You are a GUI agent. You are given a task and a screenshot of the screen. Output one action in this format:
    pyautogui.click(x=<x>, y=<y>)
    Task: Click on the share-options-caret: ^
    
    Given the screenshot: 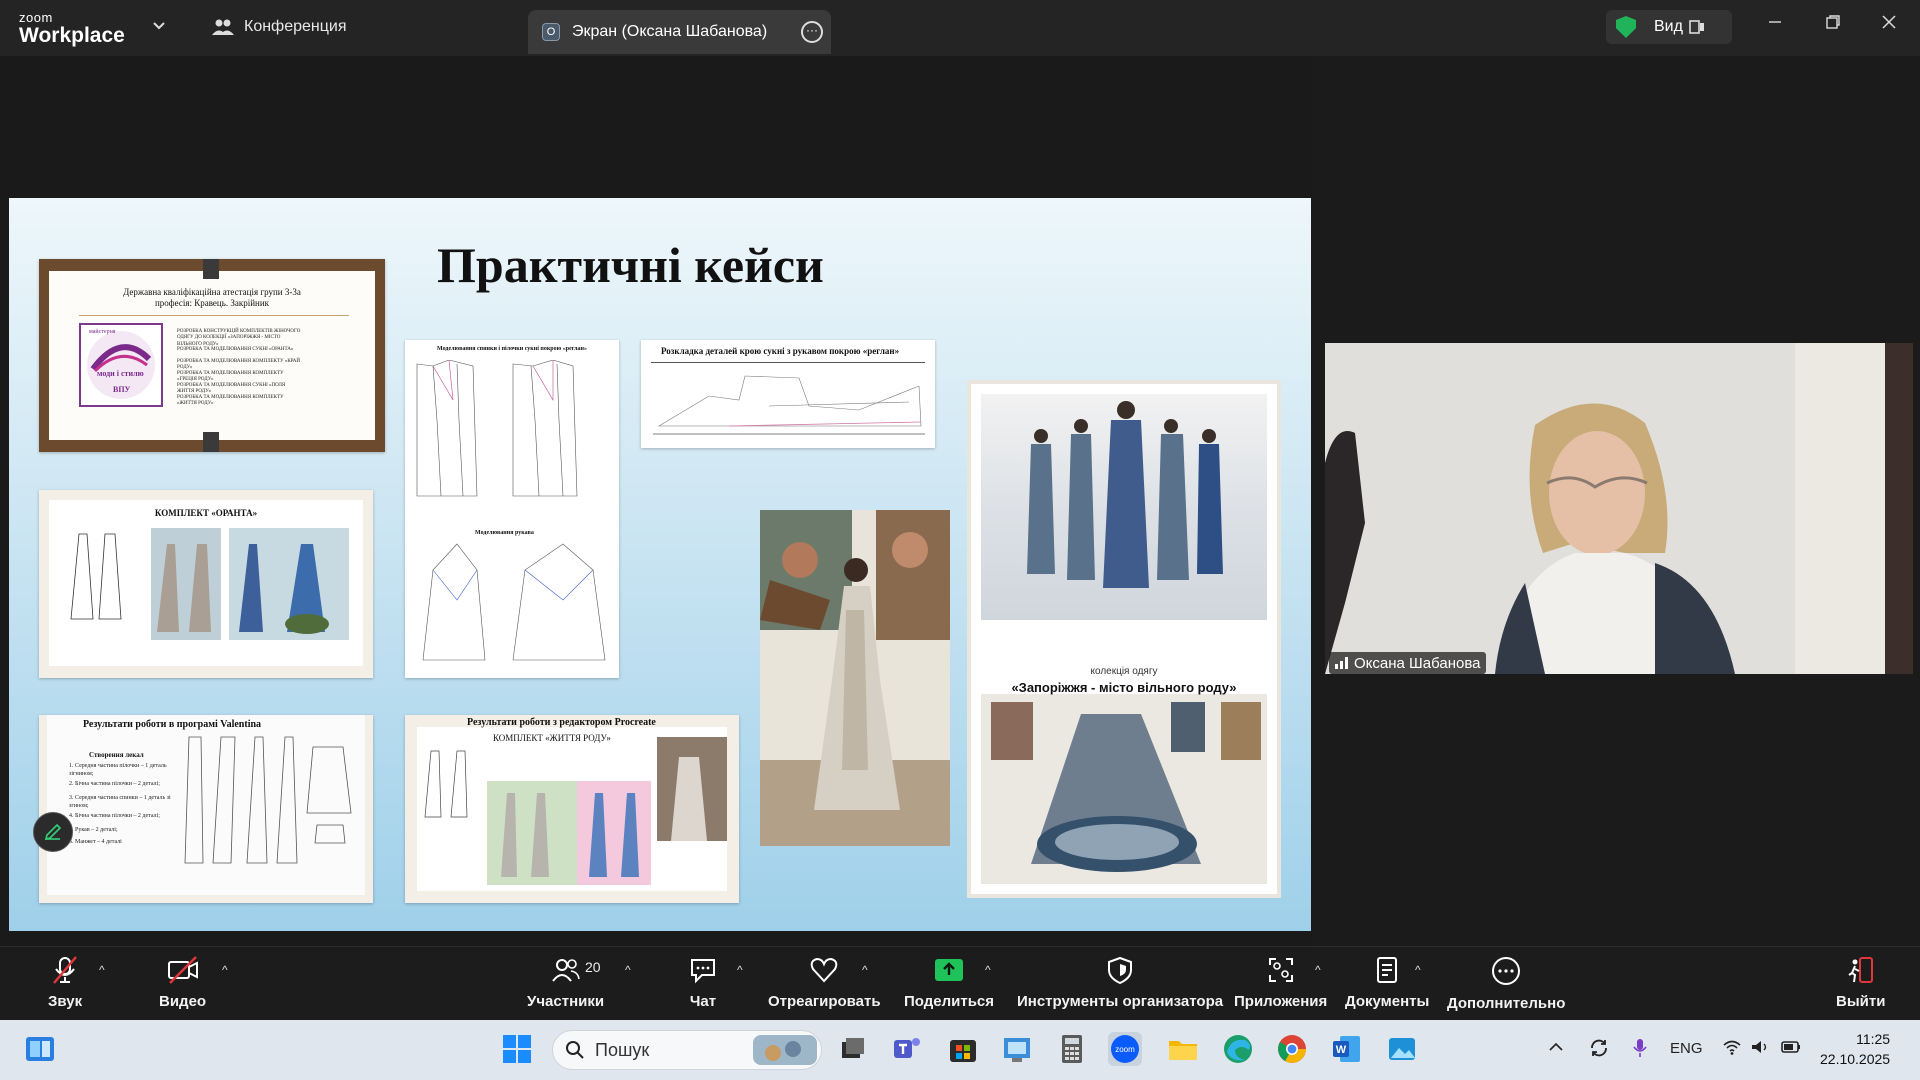 What is the action you would take?
    pyautogui.click(x=988, y=970)
    